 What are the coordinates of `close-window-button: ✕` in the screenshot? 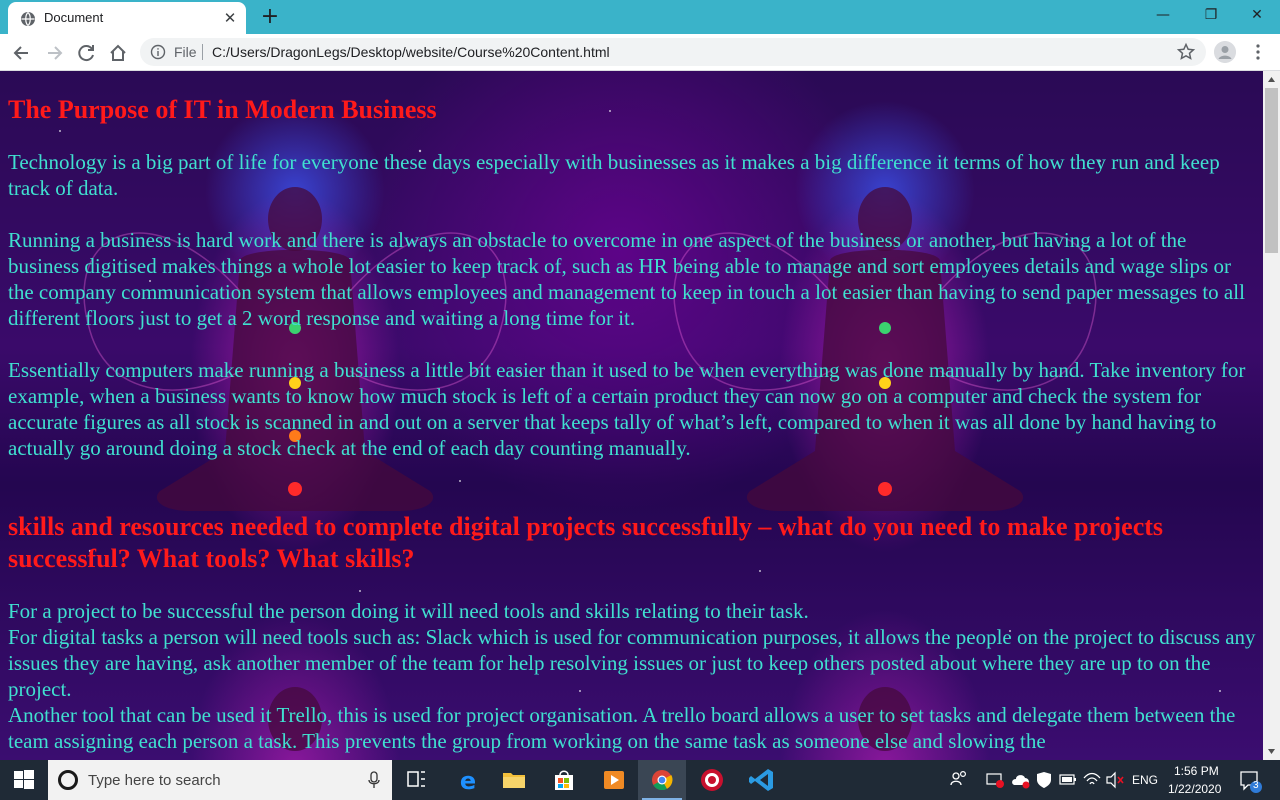 It's located at (1257, 15).